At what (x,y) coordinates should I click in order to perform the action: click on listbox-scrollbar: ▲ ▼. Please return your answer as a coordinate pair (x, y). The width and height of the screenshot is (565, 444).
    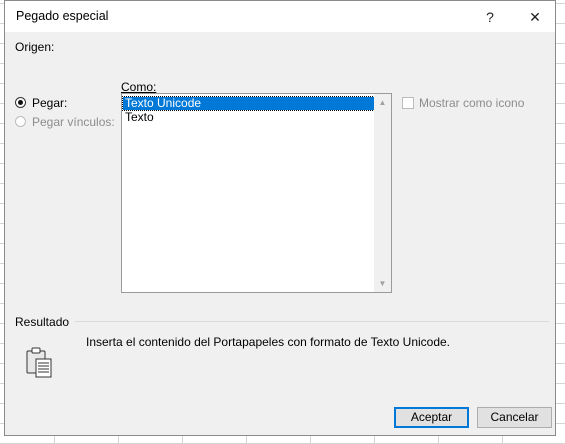
    Looking at the image, I should click on (382, 193).